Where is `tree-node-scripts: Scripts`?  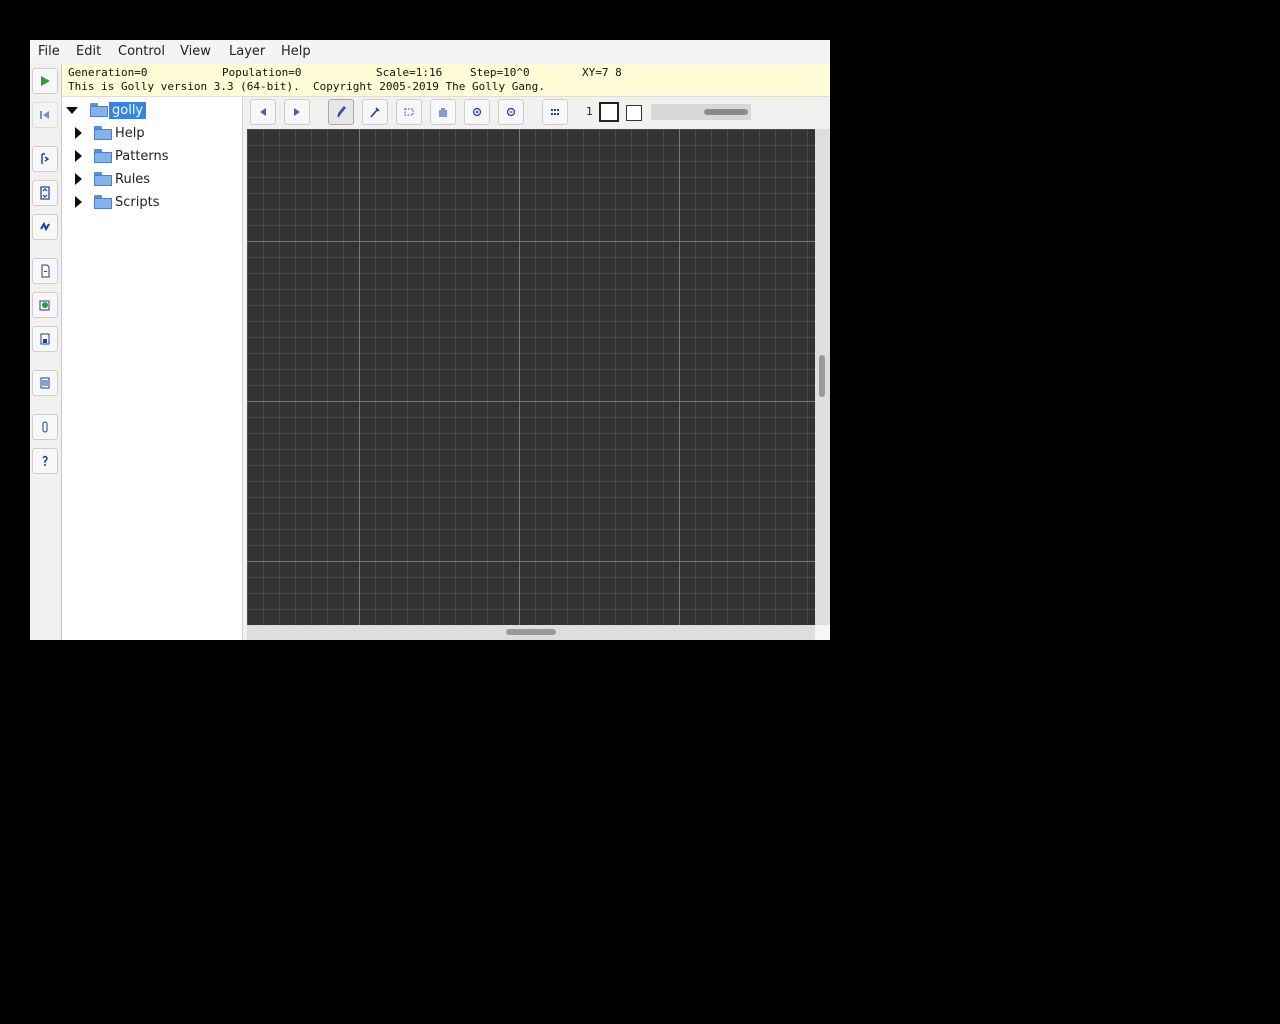 tree-node-scripts: Scripts is located at coordinates (117, 202).